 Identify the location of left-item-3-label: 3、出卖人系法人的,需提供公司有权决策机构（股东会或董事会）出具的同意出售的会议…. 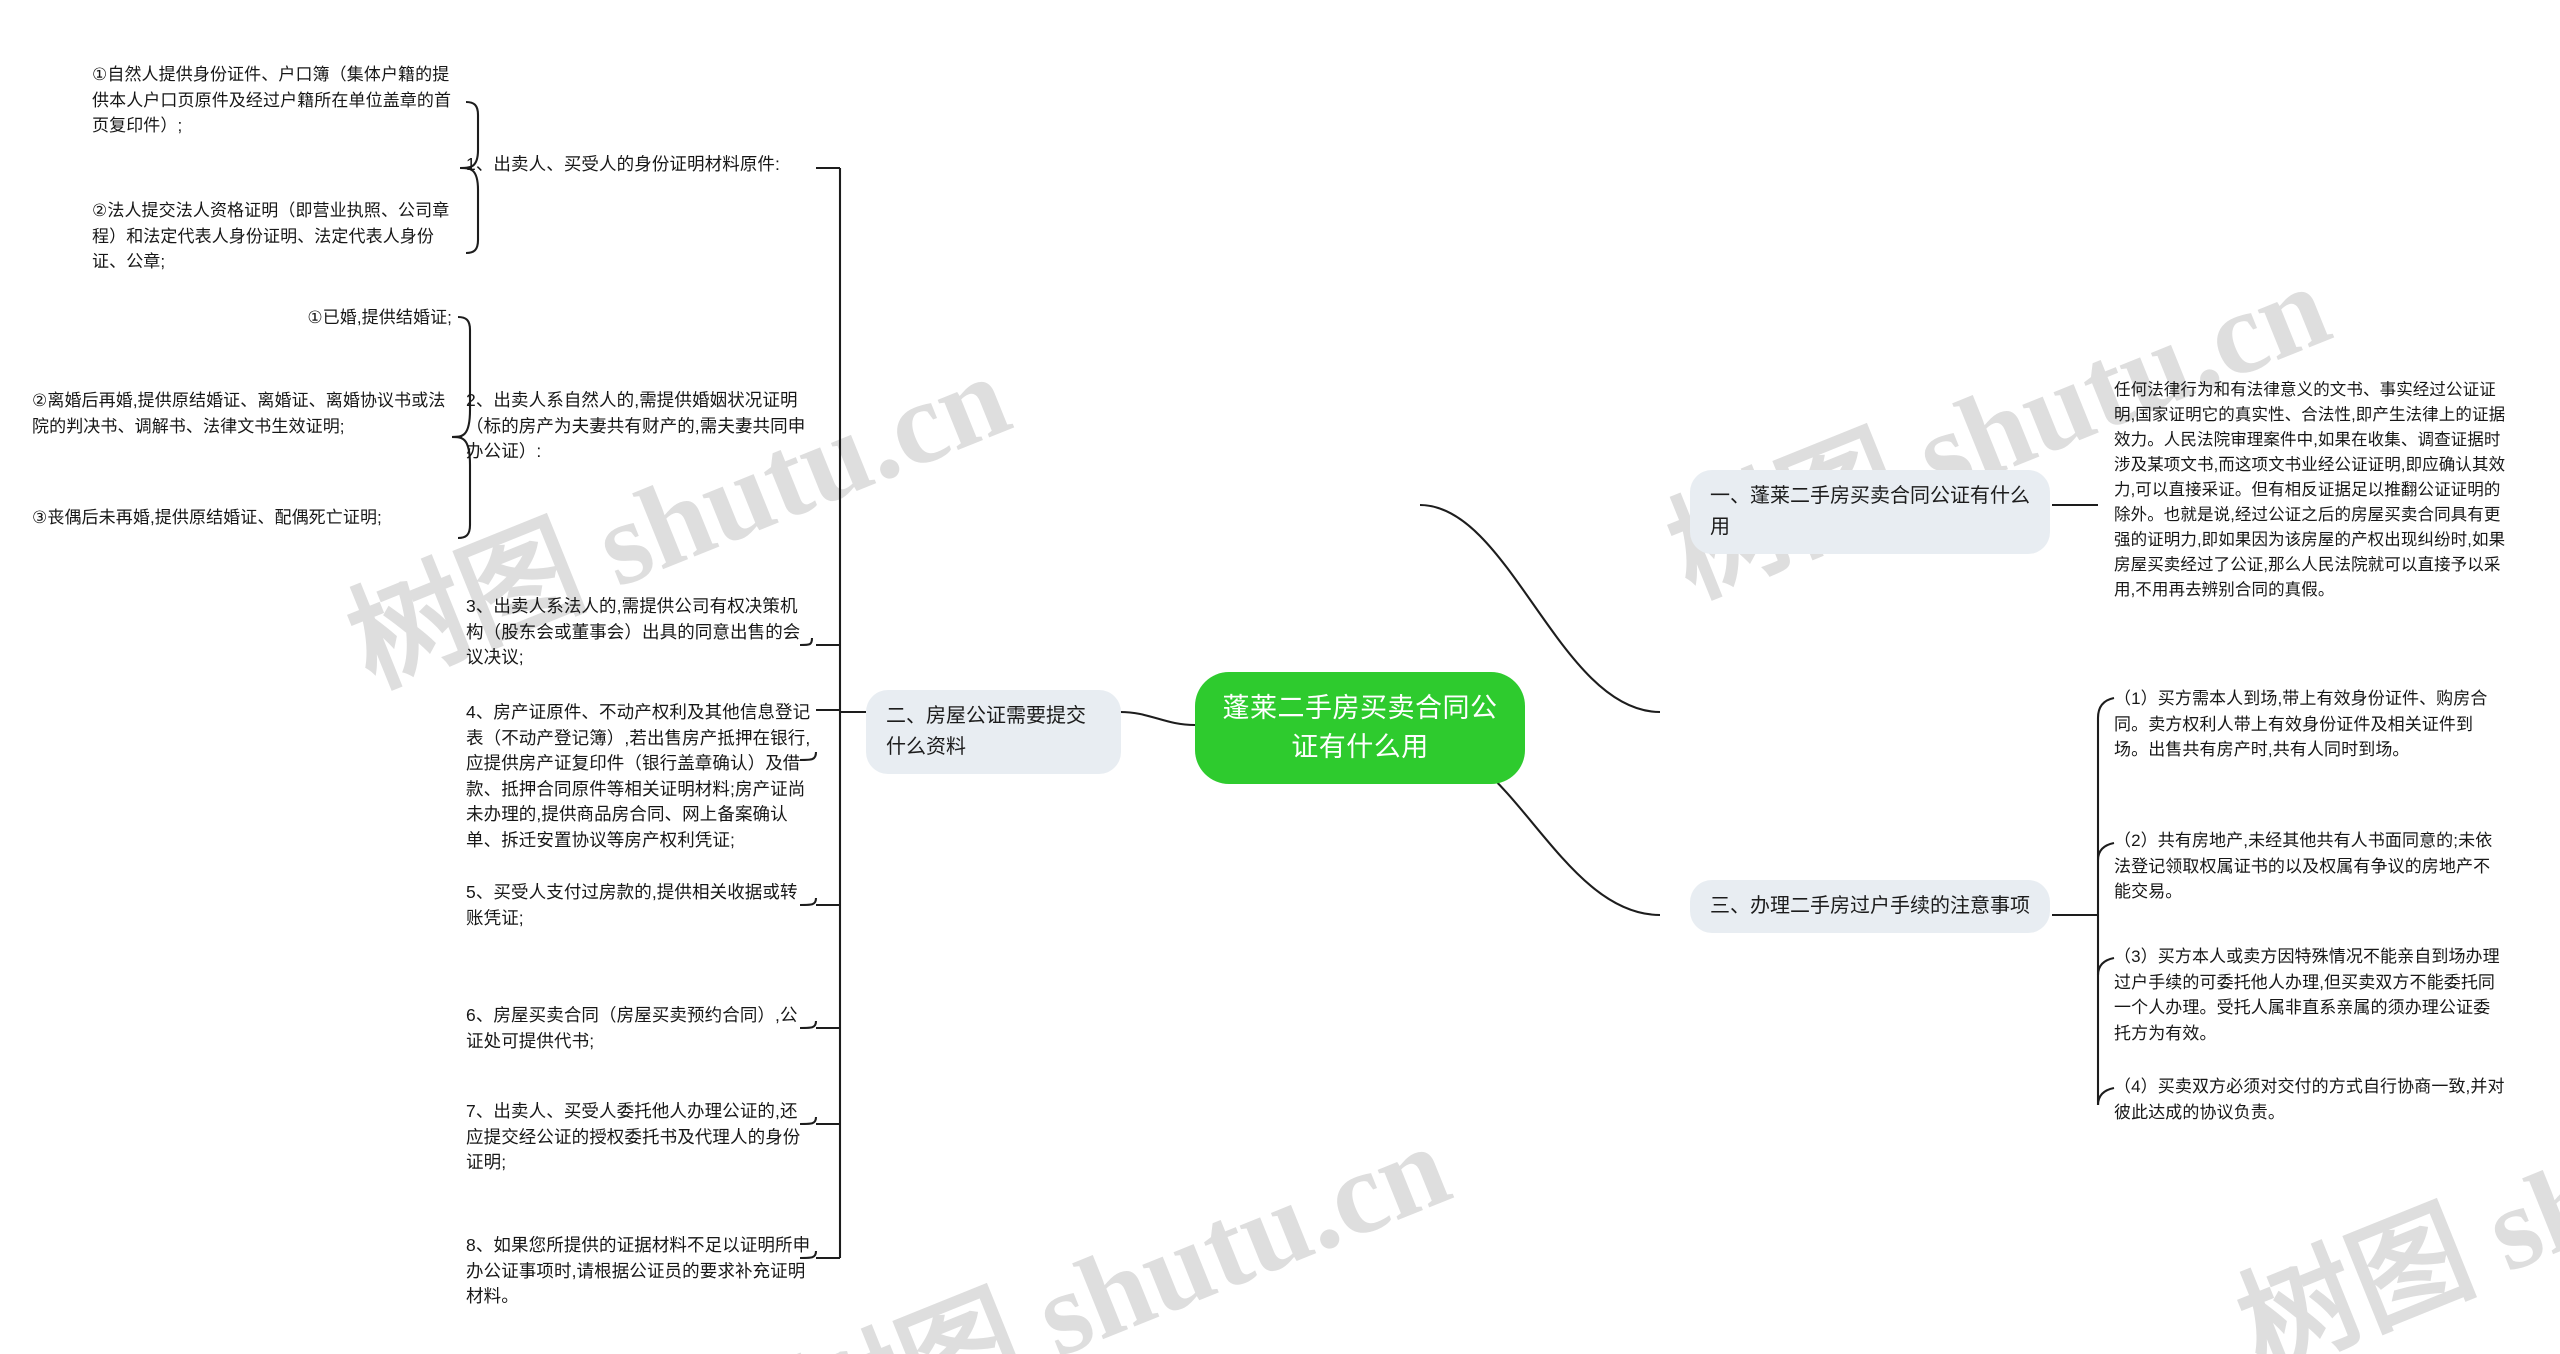
(633, 631).